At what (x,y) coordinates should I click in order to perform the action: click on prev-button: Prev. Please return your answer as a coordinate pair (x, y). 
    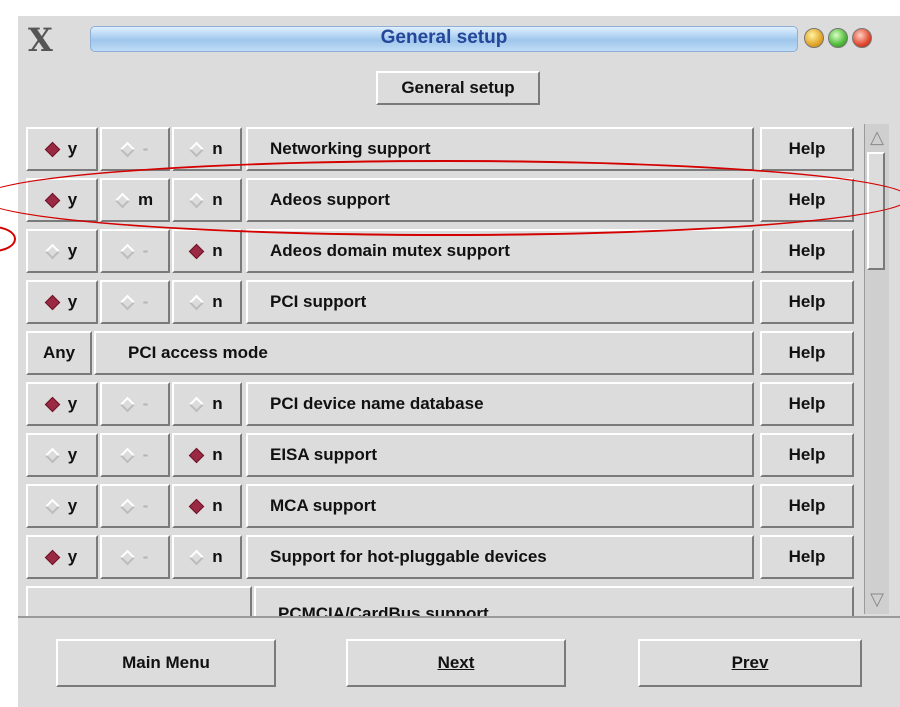
    Looking at the image, I should click on (750, 663).